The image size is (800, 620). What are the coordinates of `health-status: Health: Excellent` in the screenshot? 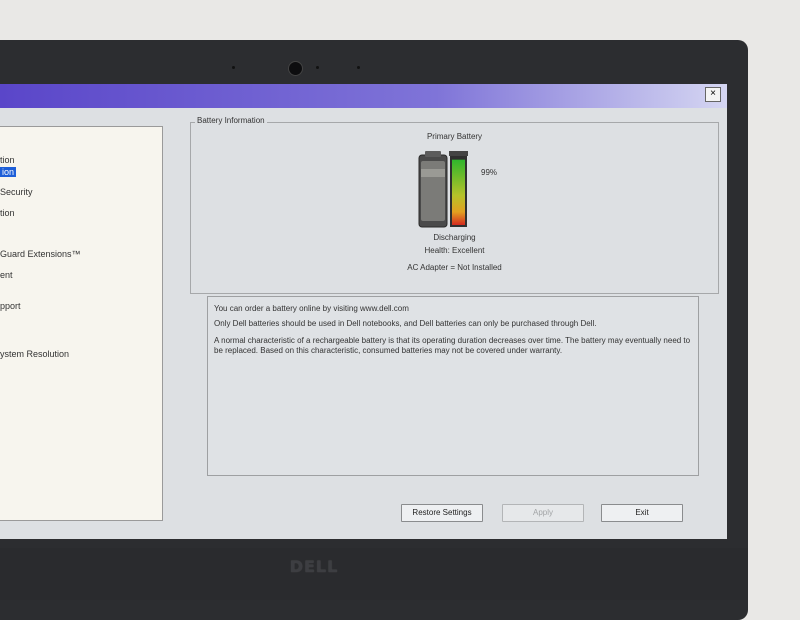 It's located at (454, 250).